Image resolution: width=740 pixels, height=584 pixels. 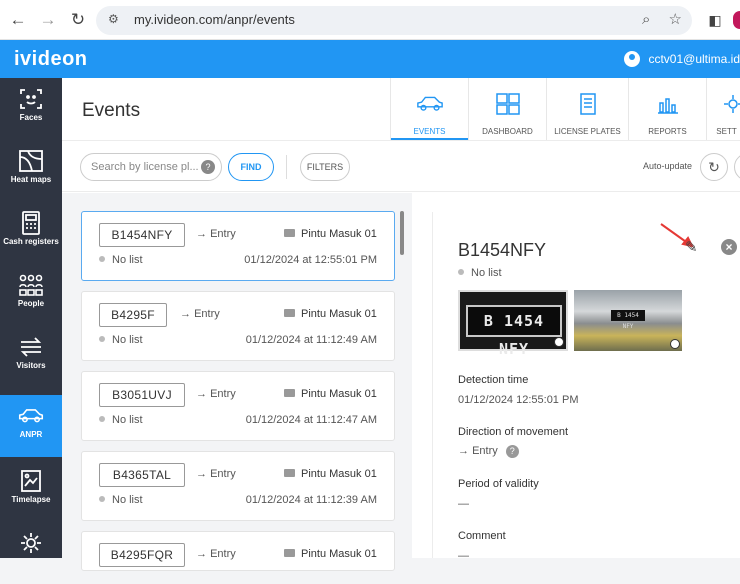 What do you see at coordinates (31, 285) in the screenshot?
I see `people-grid-icon` at bounding box center [31, 285].